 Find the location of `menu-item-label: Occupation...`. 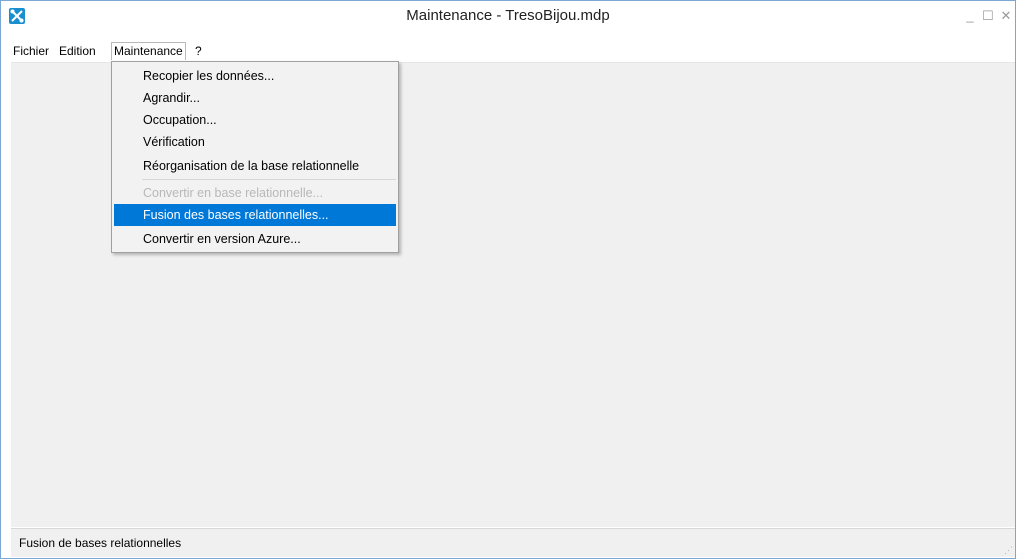

menu-item-label: Occupation... is located at coordinates (180, 120).